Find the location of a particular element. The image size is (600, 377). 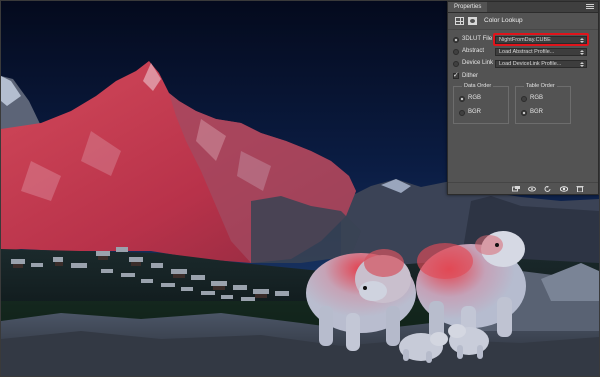

view-previous-icon is located at coordinates (532, 189).